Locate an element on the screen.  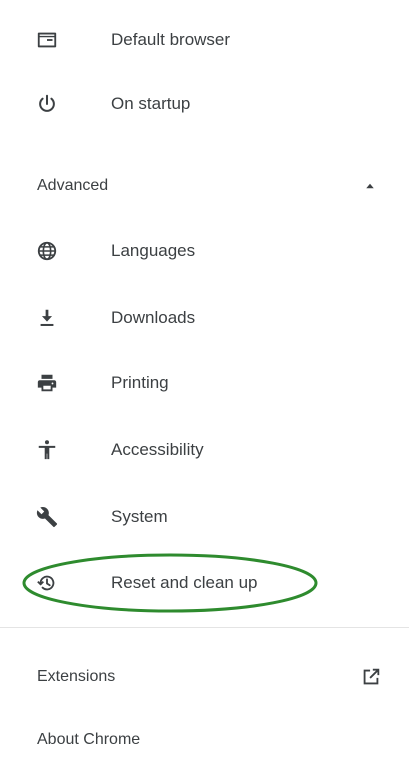
nav-item-label: Default browser is located at coordinates (171, 39).